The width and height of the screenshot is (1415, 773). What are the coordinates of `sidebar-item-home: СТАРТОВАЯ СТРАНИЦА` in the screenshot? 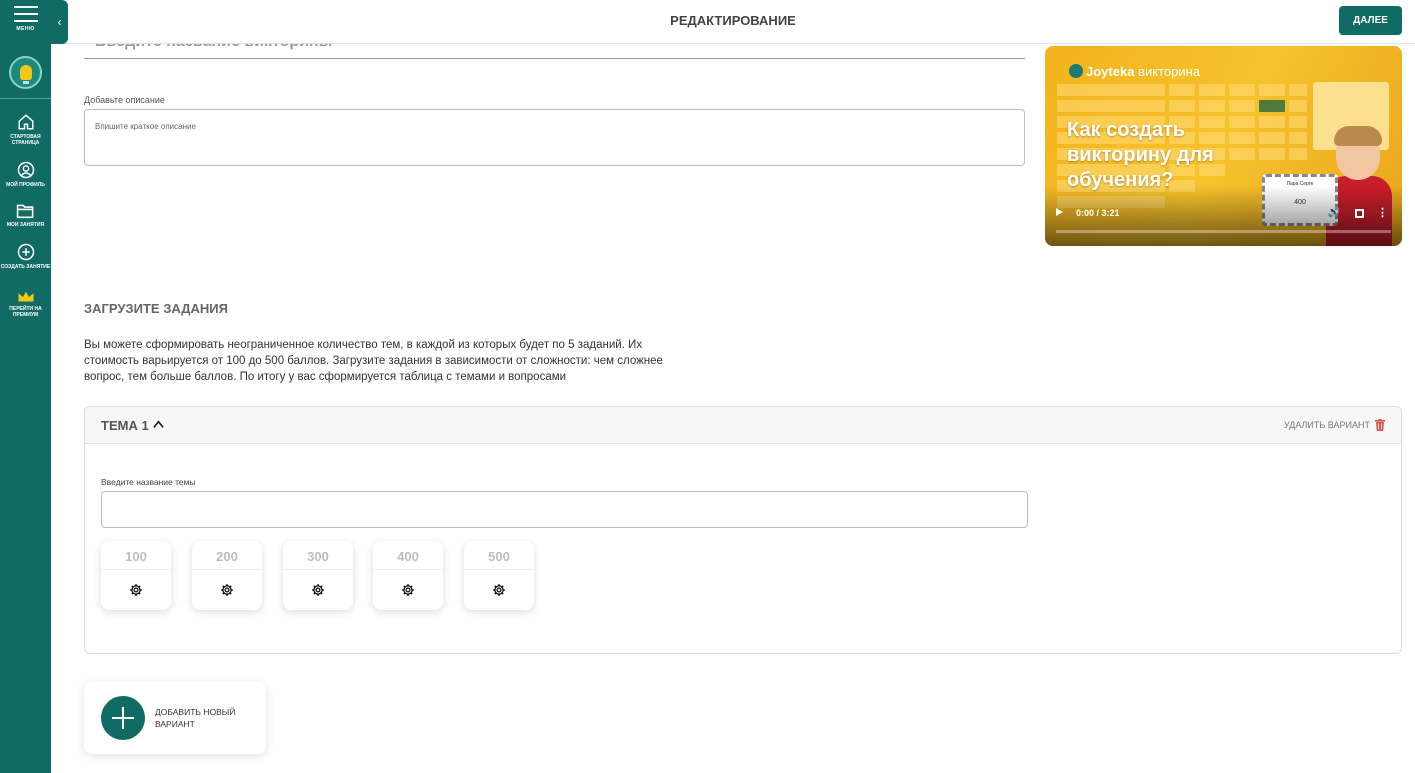 It's located at (25, 129).